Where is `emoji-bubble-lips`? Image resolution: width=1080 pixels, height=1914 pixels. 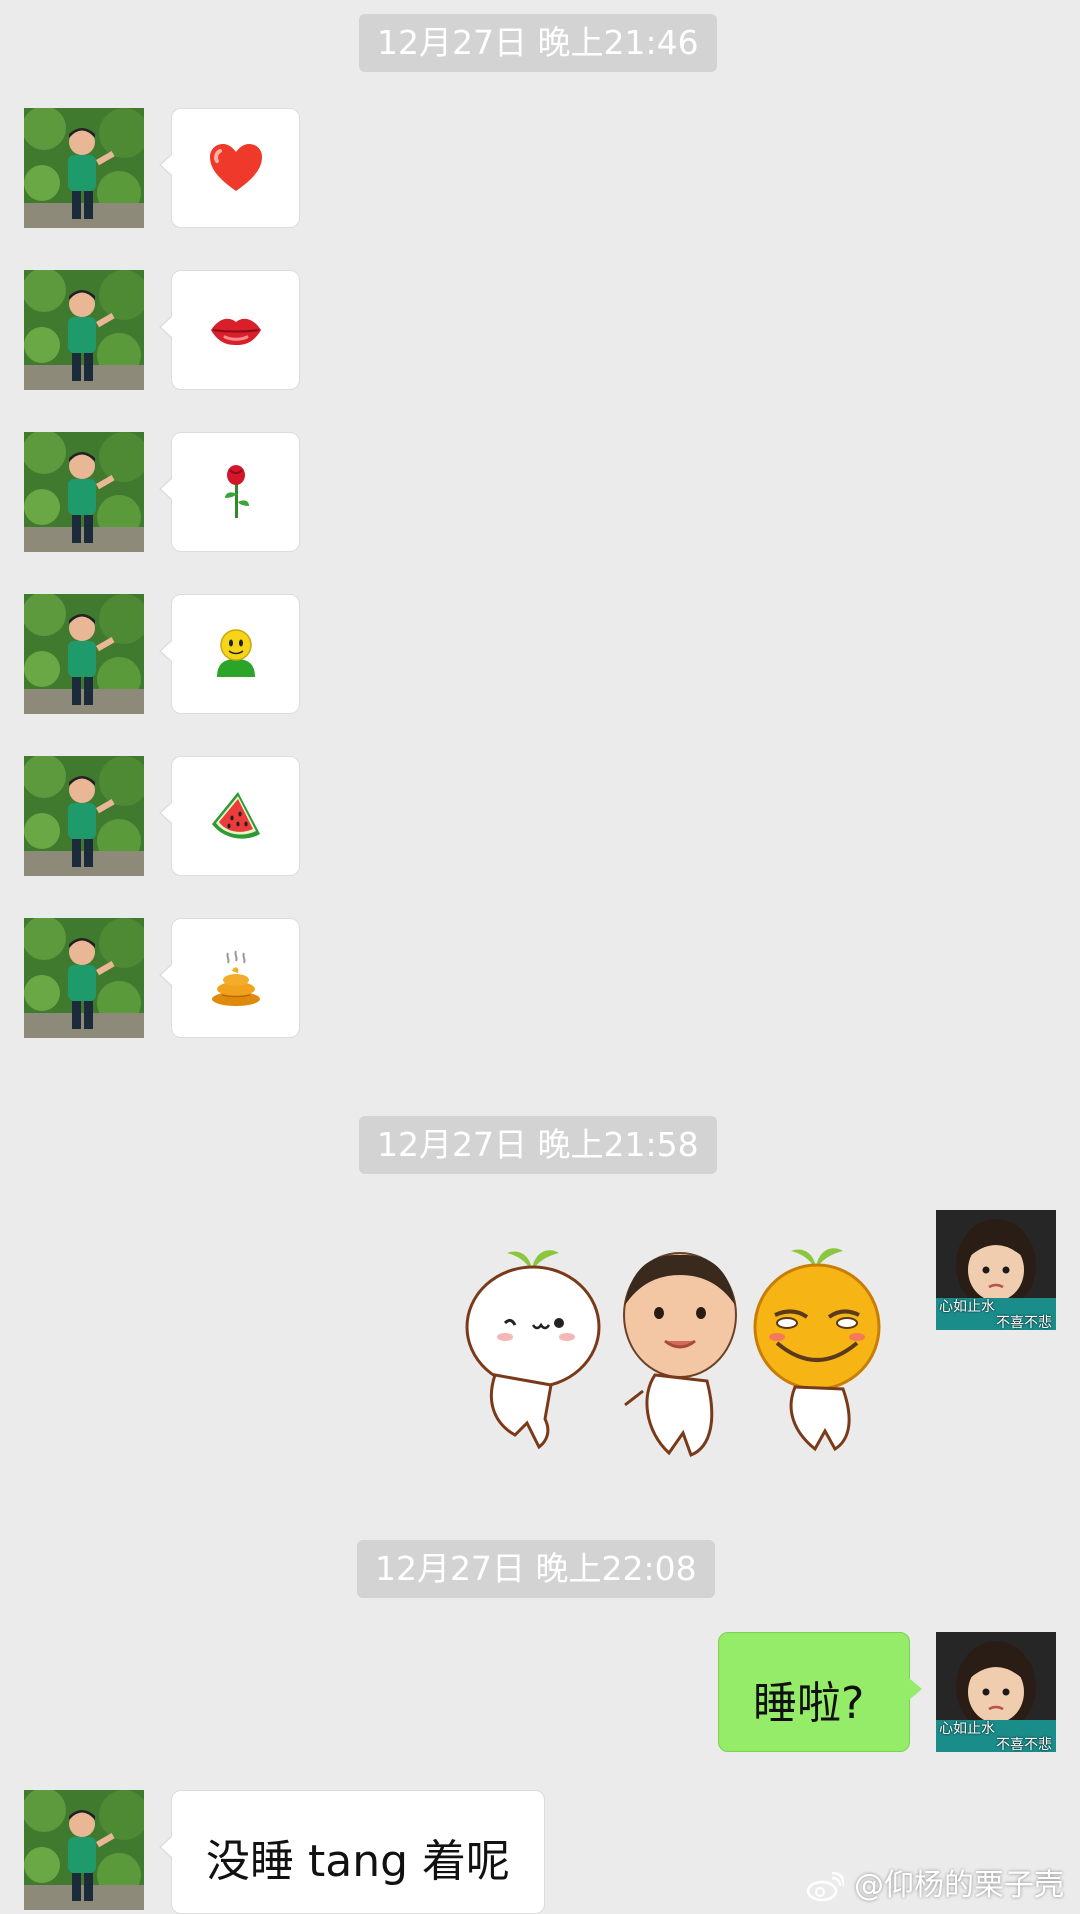 emoji-bubble-lips is located at coordinates (229, 330).